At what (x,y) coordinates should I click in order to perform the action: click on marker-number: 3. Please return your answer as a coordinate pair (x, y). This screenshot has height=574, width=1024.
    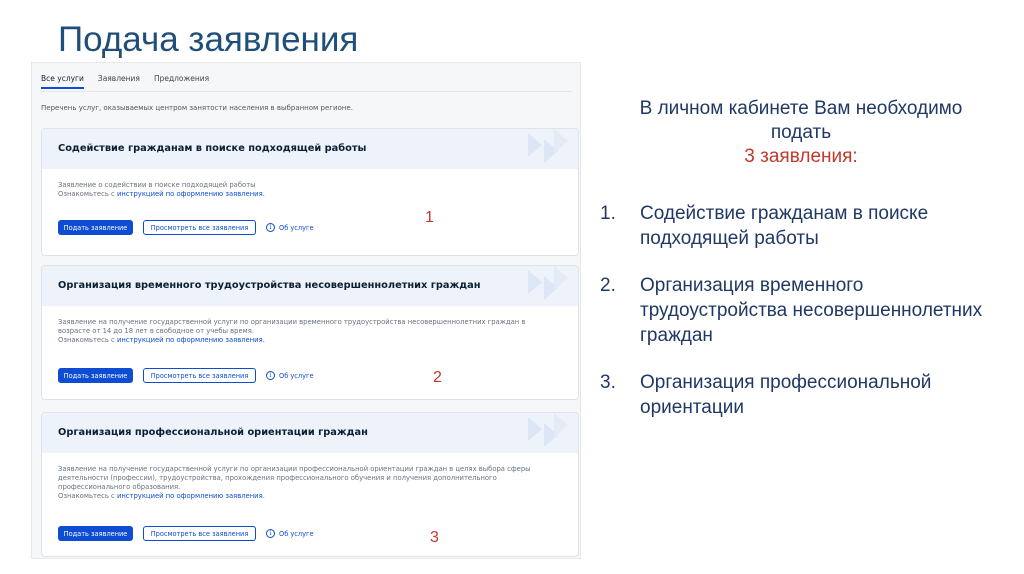
    Looking at the image, I should click on (434, 537).